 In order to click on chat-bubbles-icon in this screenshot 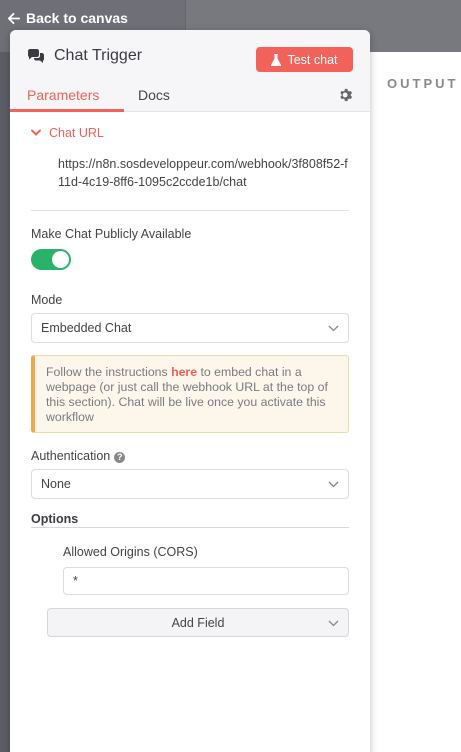, I will do `click(36, 56)`.